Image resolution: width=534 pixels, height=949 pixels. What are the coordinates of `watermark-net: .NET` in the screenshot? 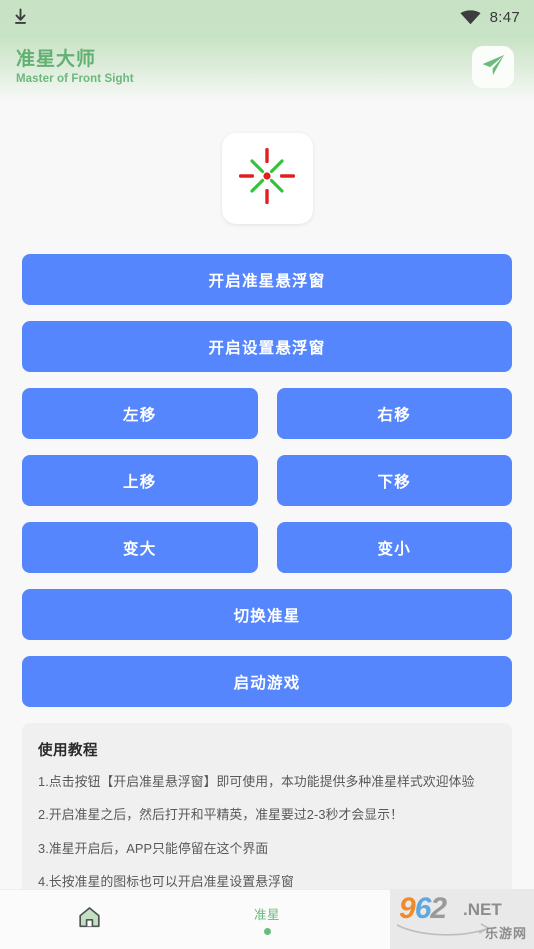 It's located at (482, 909).